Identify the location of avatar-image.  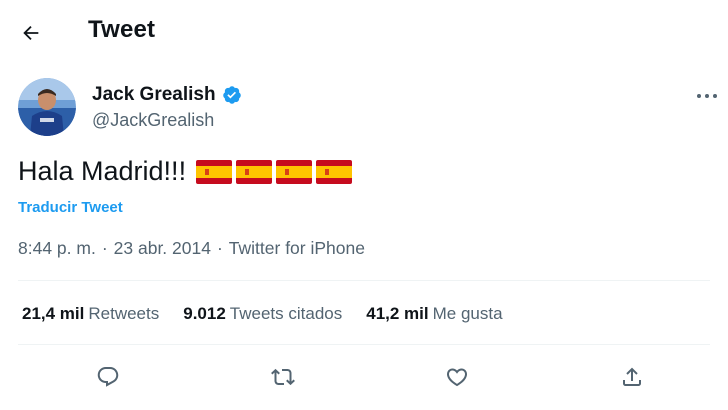
(47, 107).